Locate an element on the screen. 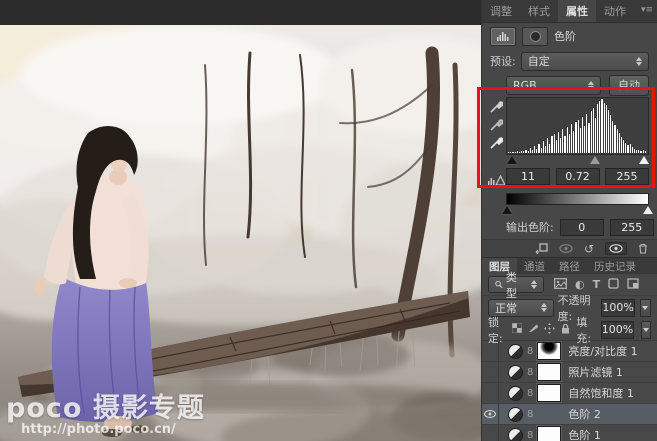 This screenshot has height=441, width=657. histogram-zone is located at coordinates (569, 143).